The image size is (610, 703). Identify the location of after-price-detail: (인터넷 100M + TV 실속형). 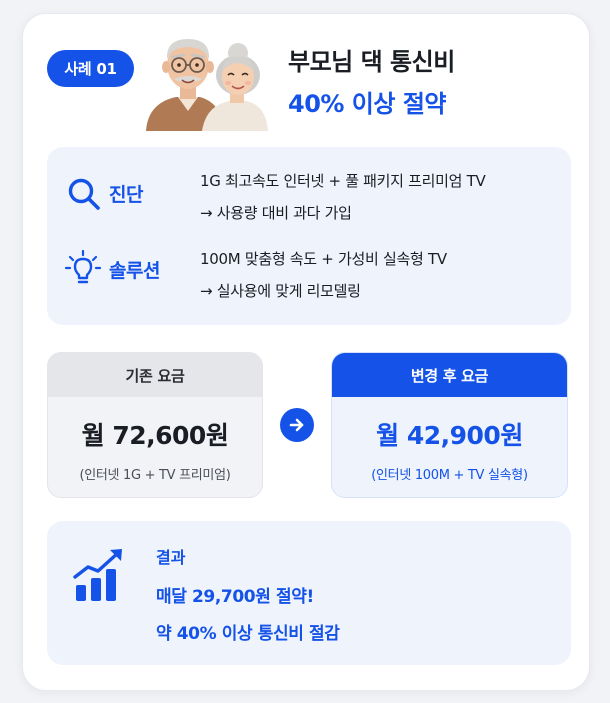
(449, 475).